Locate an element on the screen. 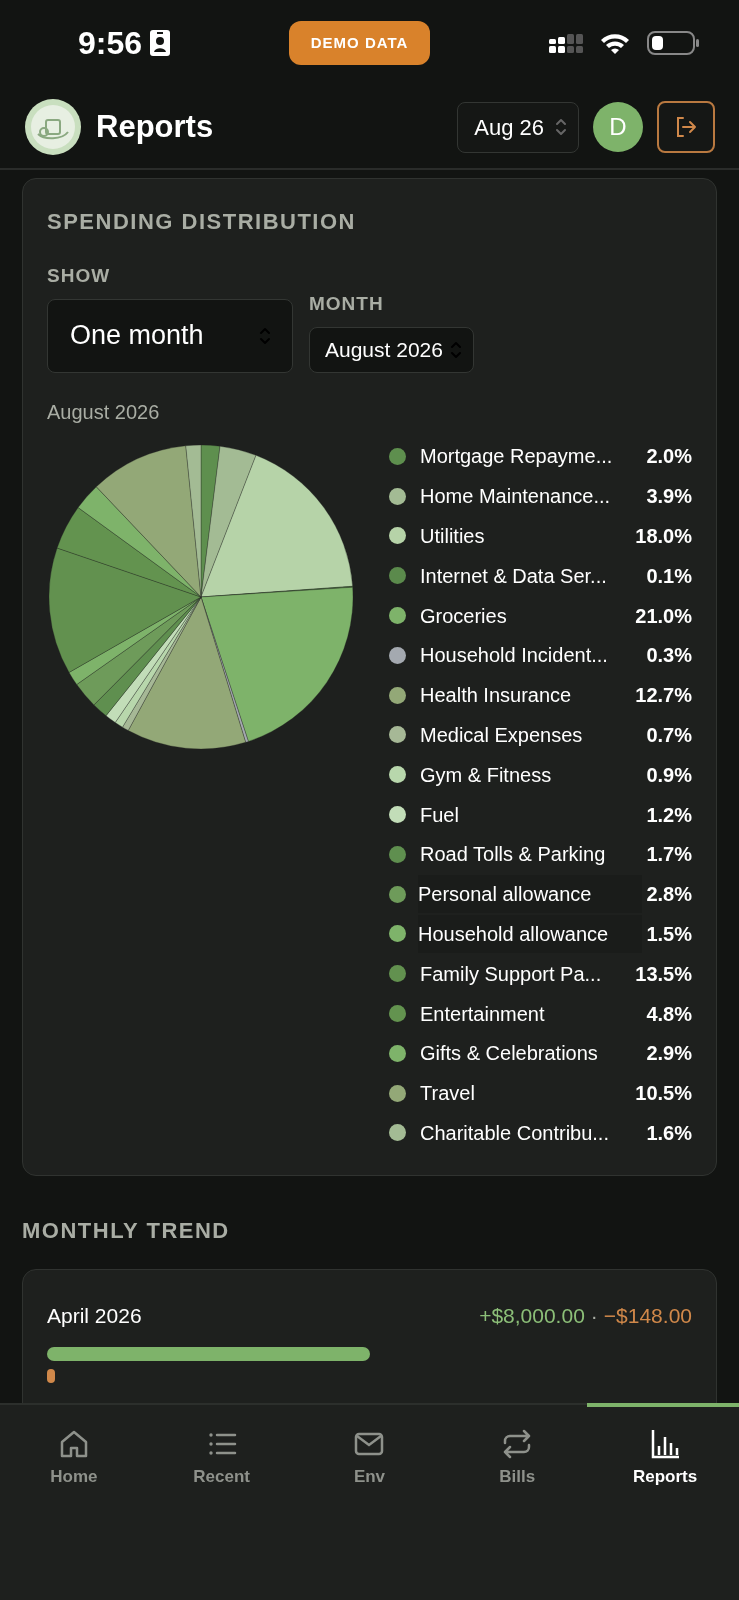 Image resolution: width=739 pixels, height=1600 pixels. page-title: Reports is located at coordinates (155, 126).